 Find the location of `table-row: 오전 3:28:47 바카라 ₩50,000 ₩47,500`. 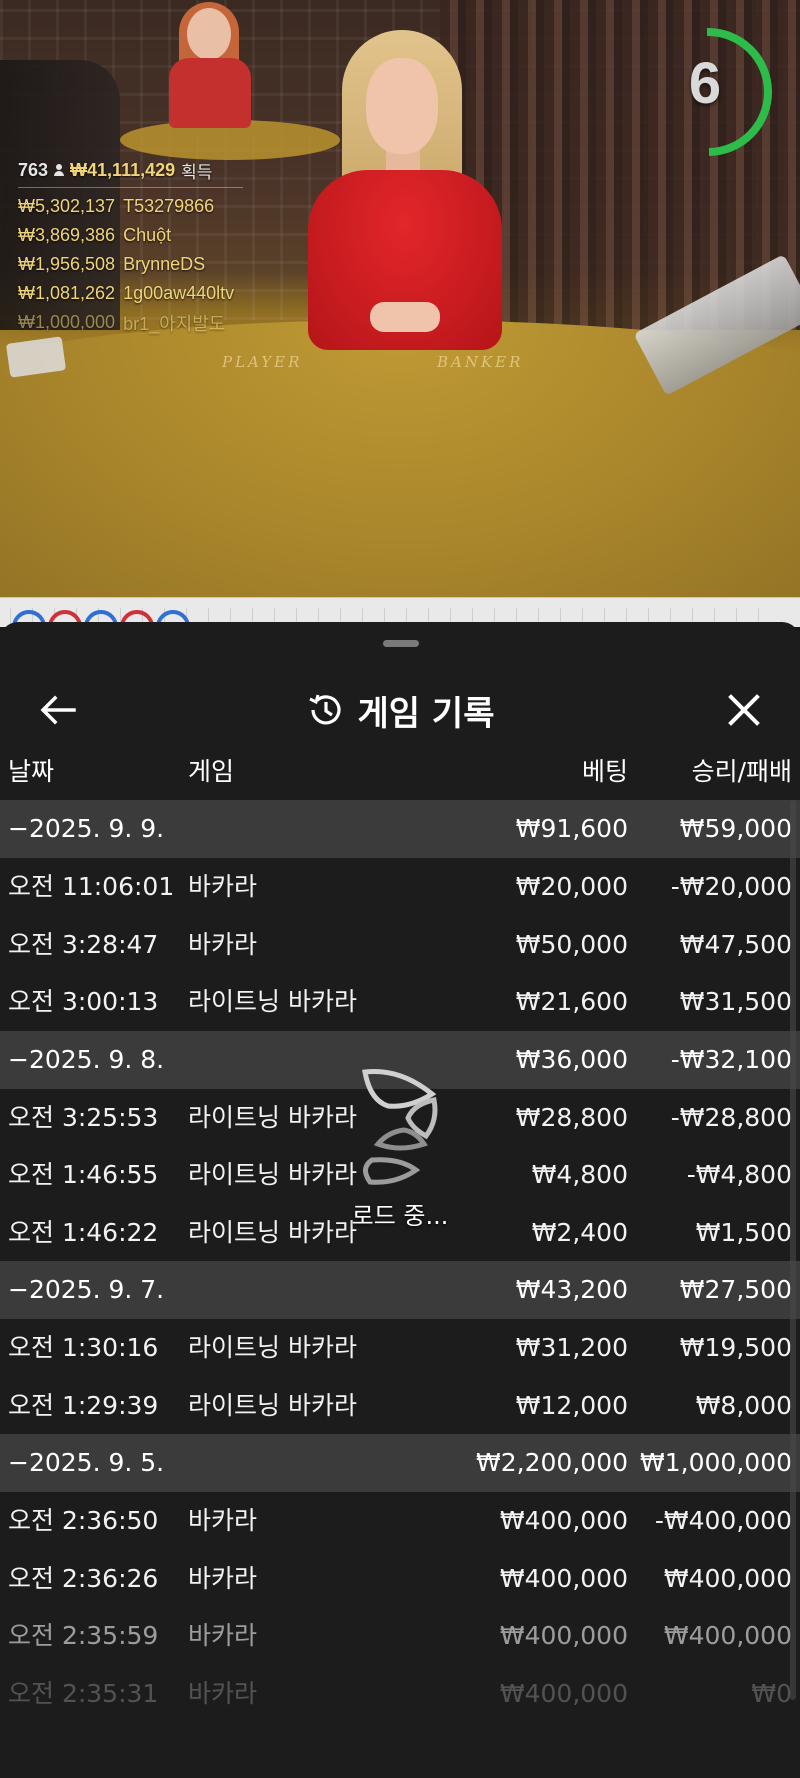

table-row: 오전 3:28:47 바카라 ₩50,000 ₩47,500 is located at coordinates (400, 945).